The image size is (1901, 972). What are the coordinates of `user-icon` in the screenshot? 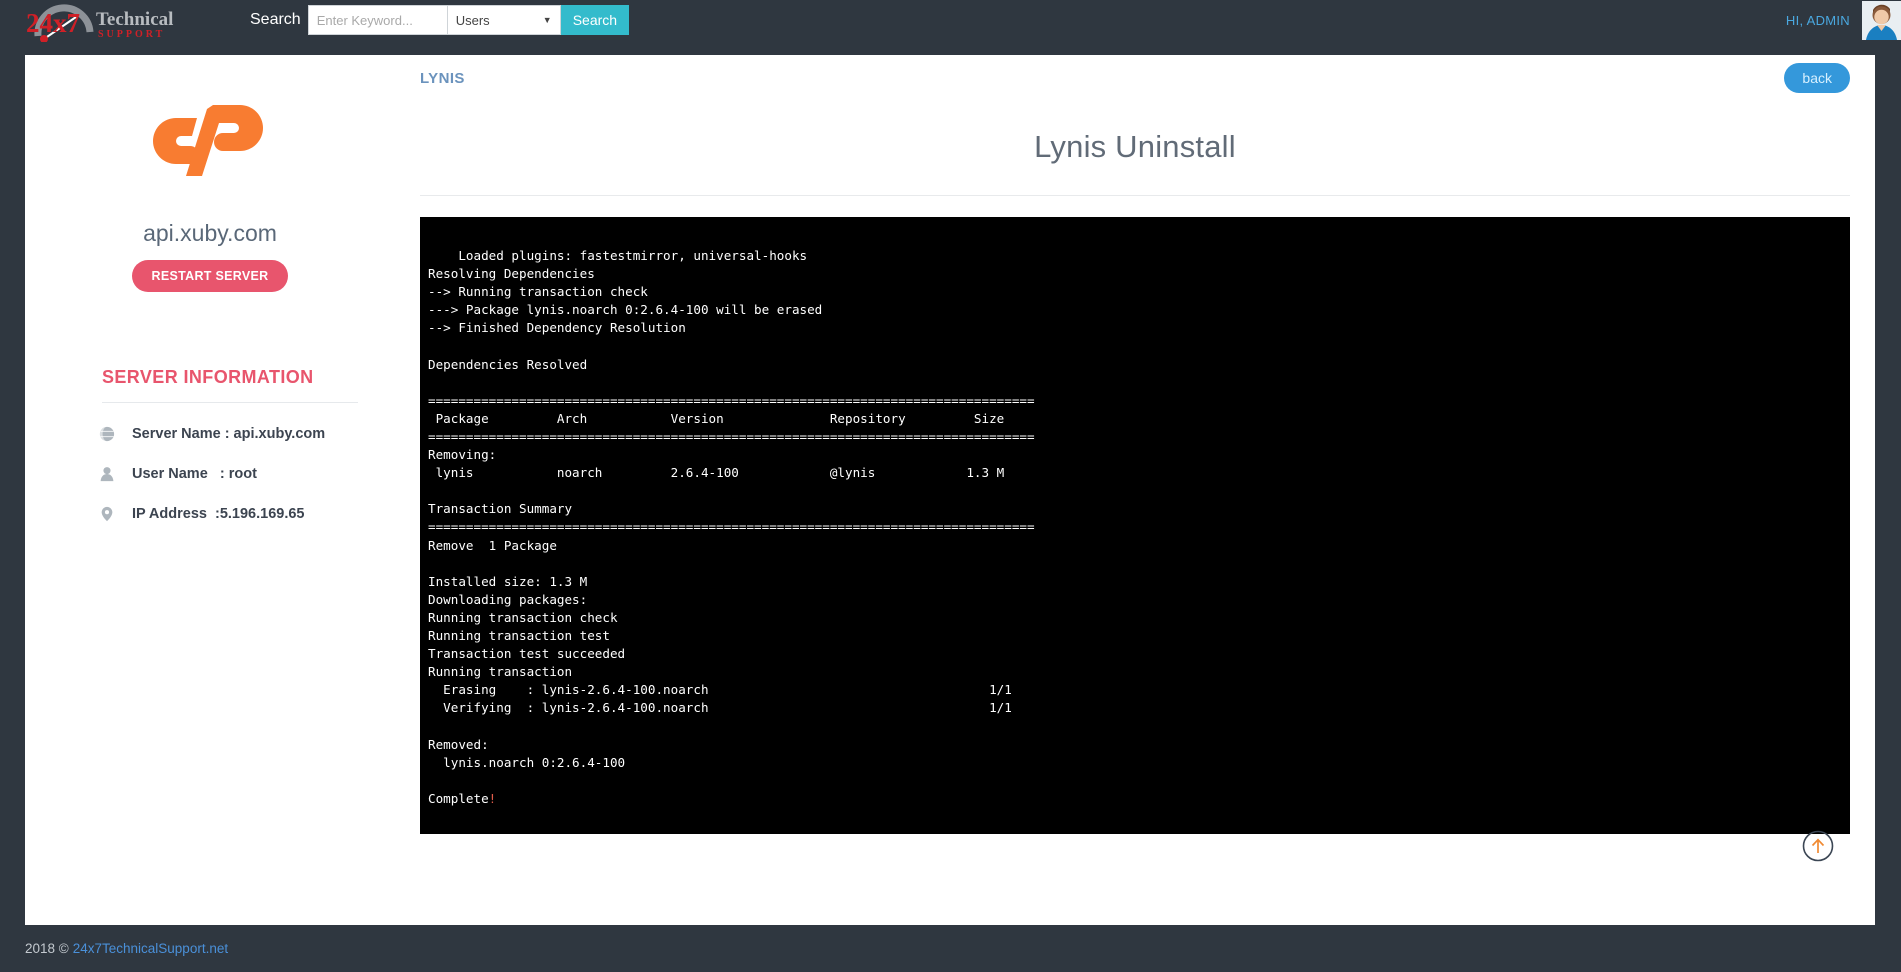 It's located at (107, 474).